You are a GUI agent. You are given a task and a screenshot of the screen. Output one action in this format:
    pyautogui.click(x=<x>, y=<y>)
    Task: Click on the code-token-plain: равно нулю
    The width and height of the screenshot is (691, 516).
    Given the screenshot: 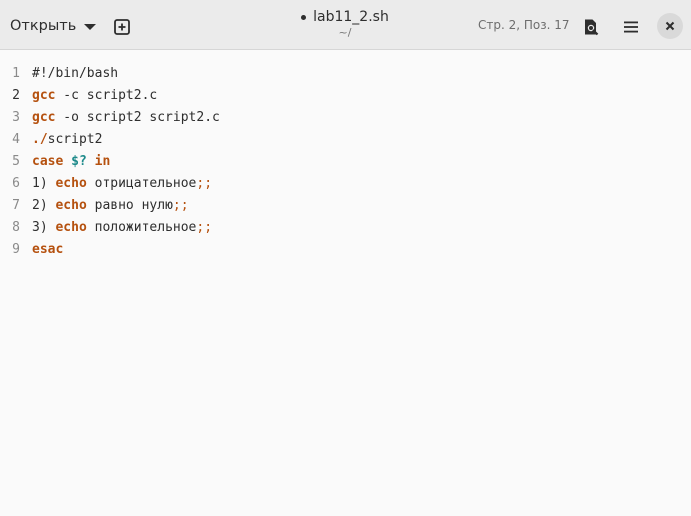 What is the action you would take?
    pyautogui.click(x=129, y=205)
    